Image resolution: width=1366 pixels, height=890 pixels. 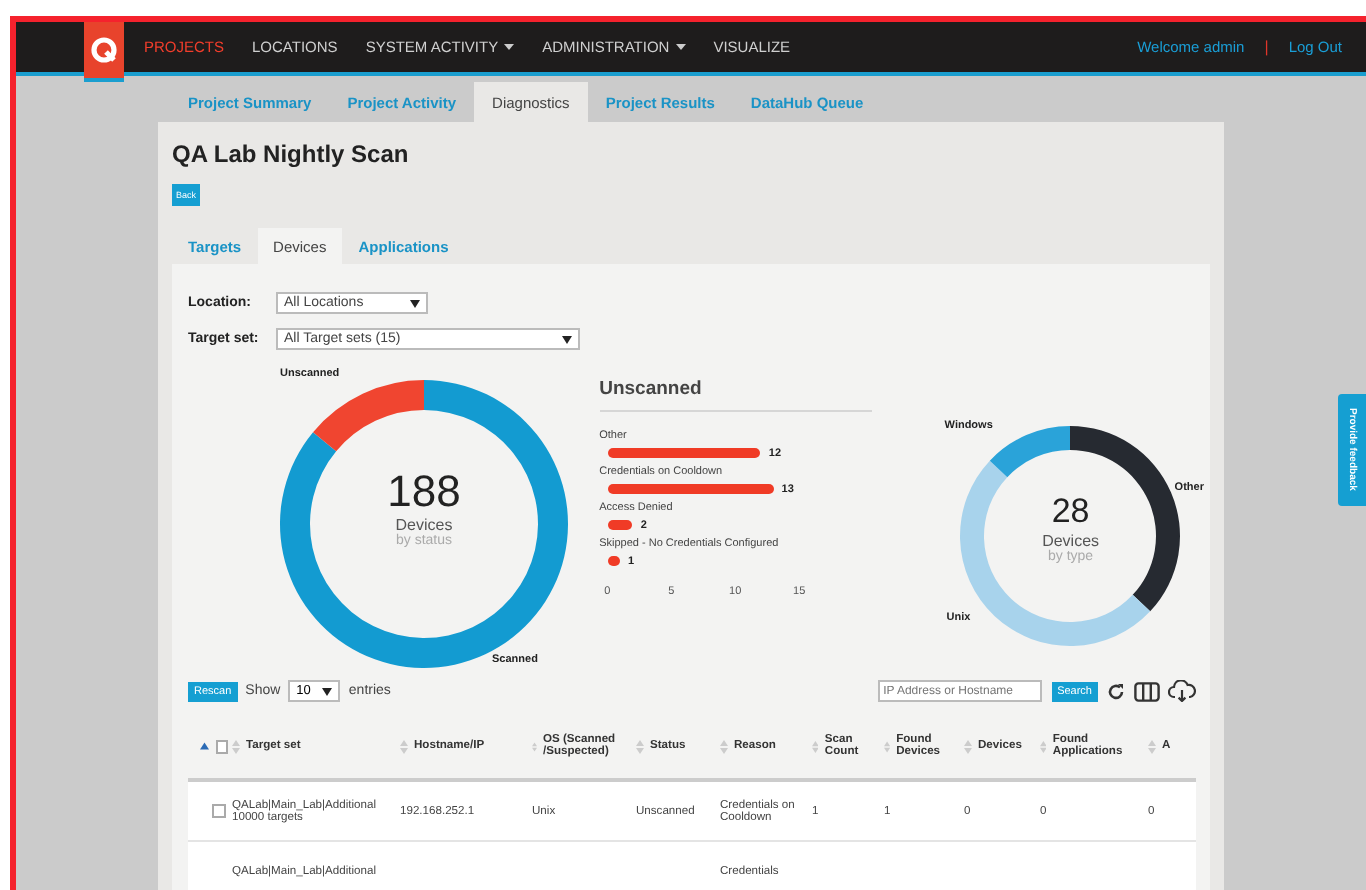 What do you see at coordinates (204, 746) in the screenshot?
I see `sort-ascending-icon` at bounding box center [204, 746].